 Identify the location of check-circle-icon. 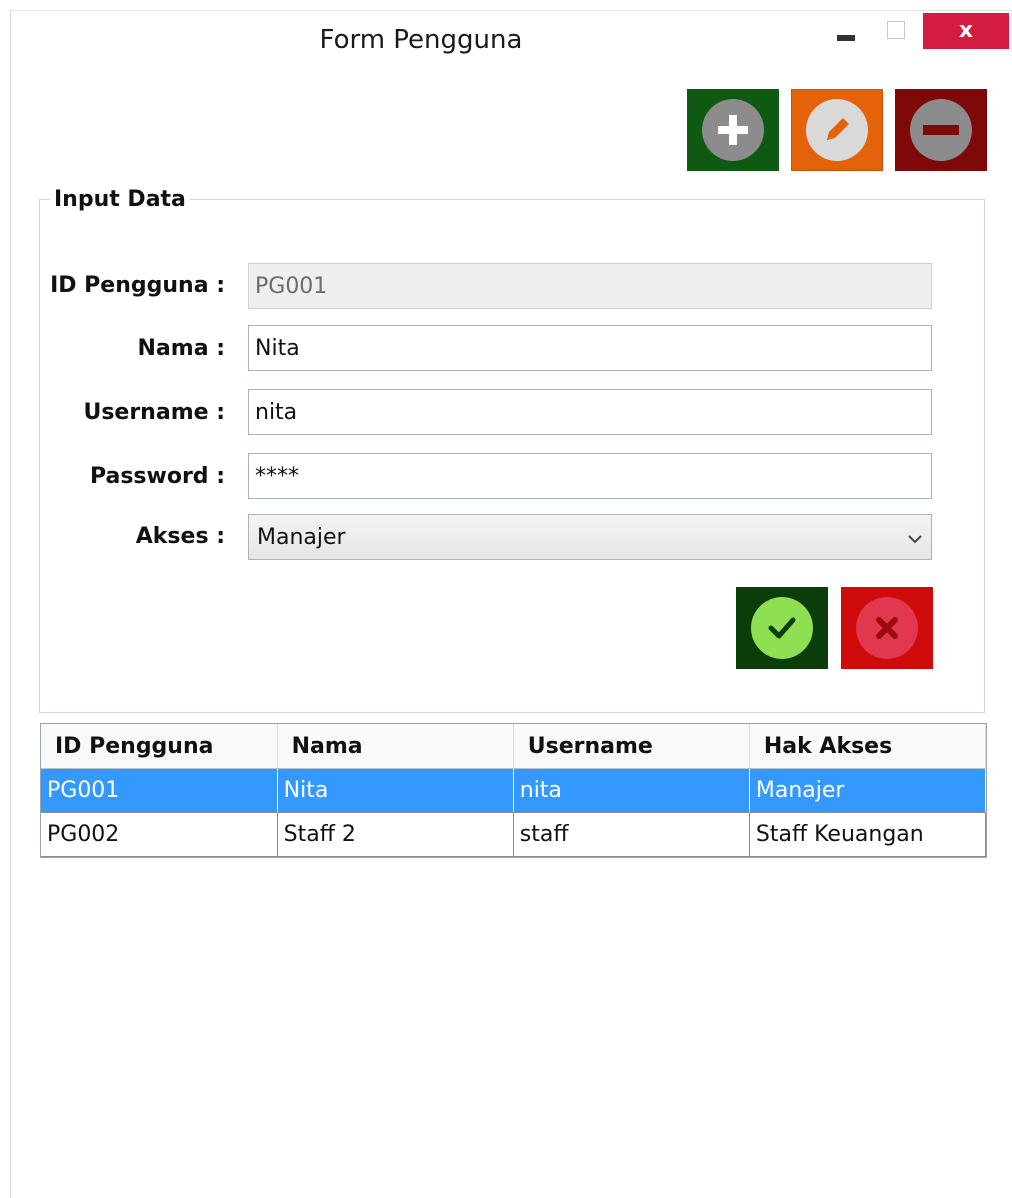
(782, 628).